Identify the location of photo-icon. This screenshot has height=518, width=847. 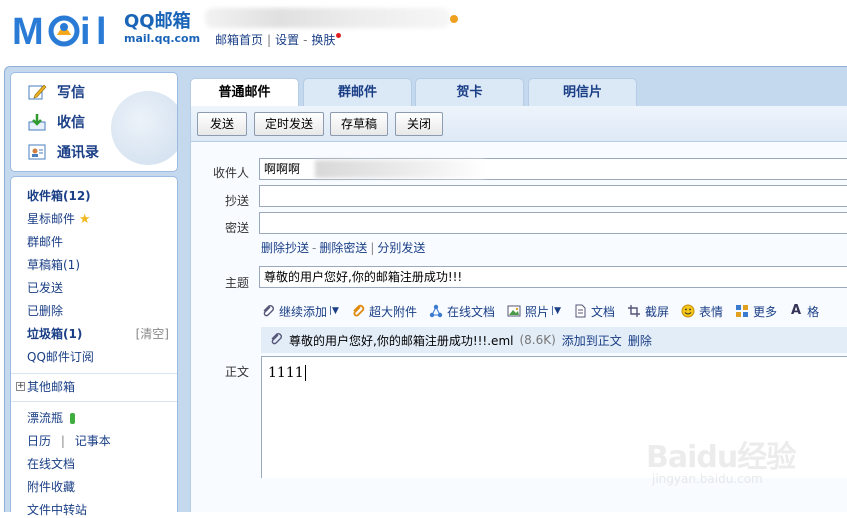
(514, 311).